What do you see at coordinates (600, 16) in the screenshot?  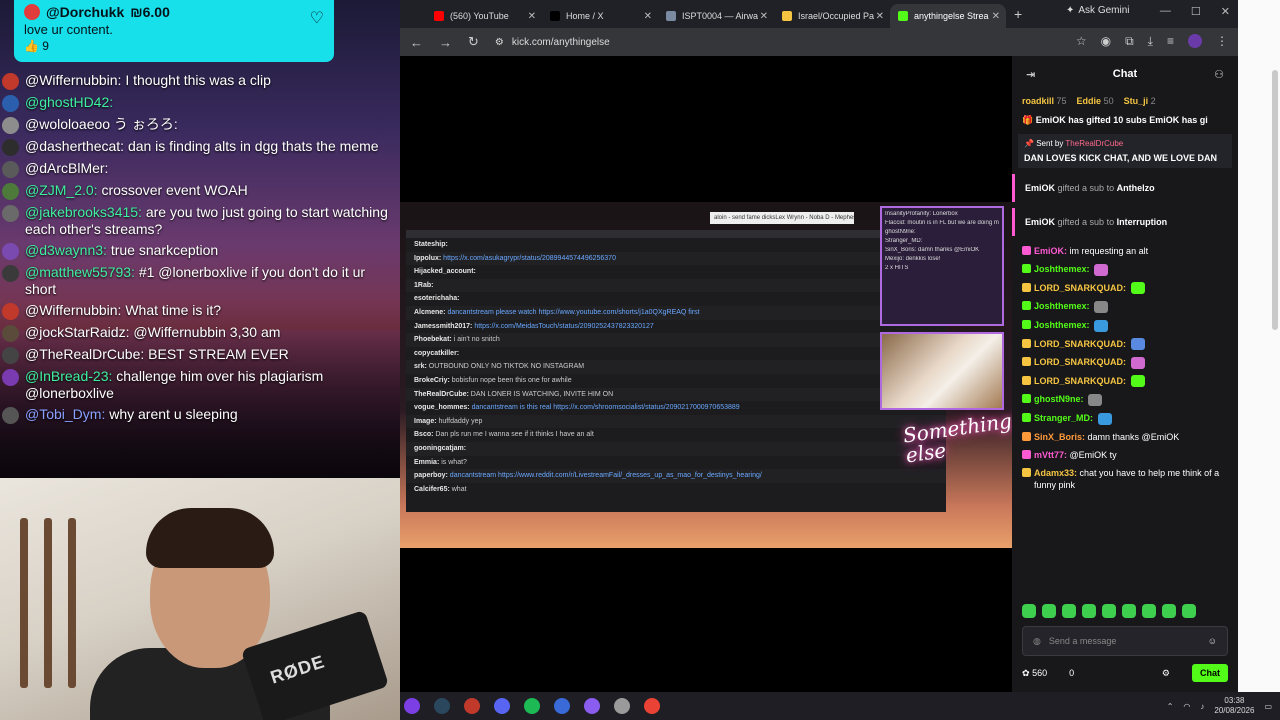 I see `browser-tab: Home / X ✕` at bounding box center [600, 16].